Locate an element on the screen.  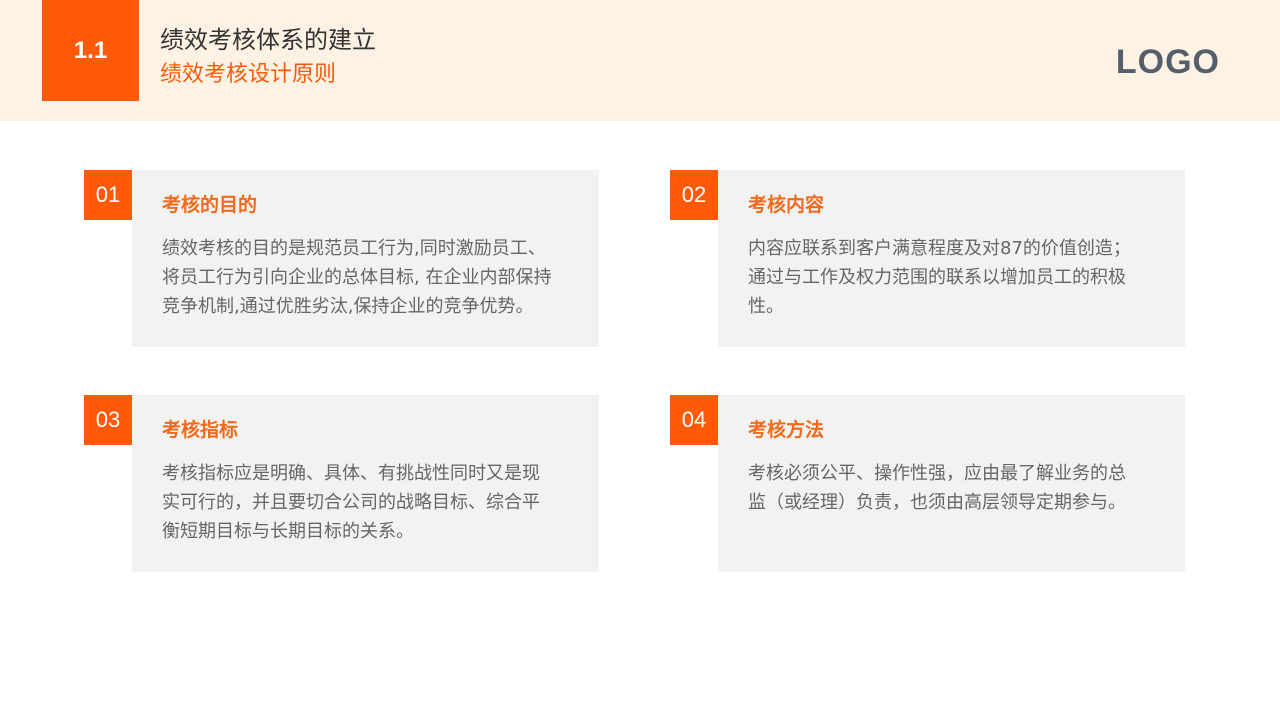
card-description-line: 衡短期目标与长期目标的关系。 is located at coordinates (288, 531).